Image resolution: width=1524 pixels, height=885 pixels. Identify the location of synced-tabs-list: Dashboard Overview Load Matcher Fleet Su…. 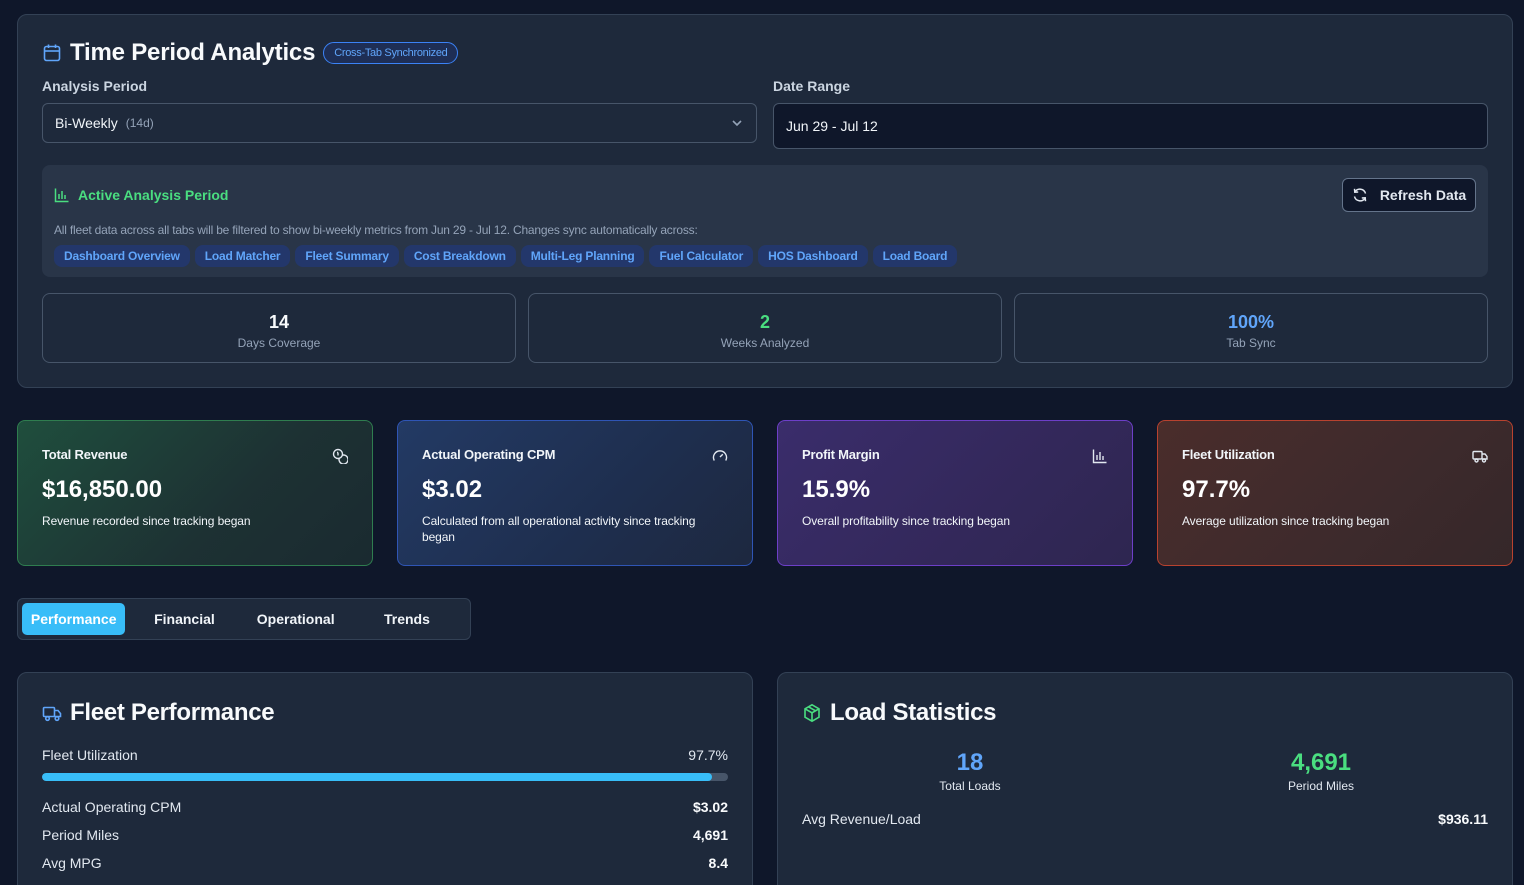
(506, 256).